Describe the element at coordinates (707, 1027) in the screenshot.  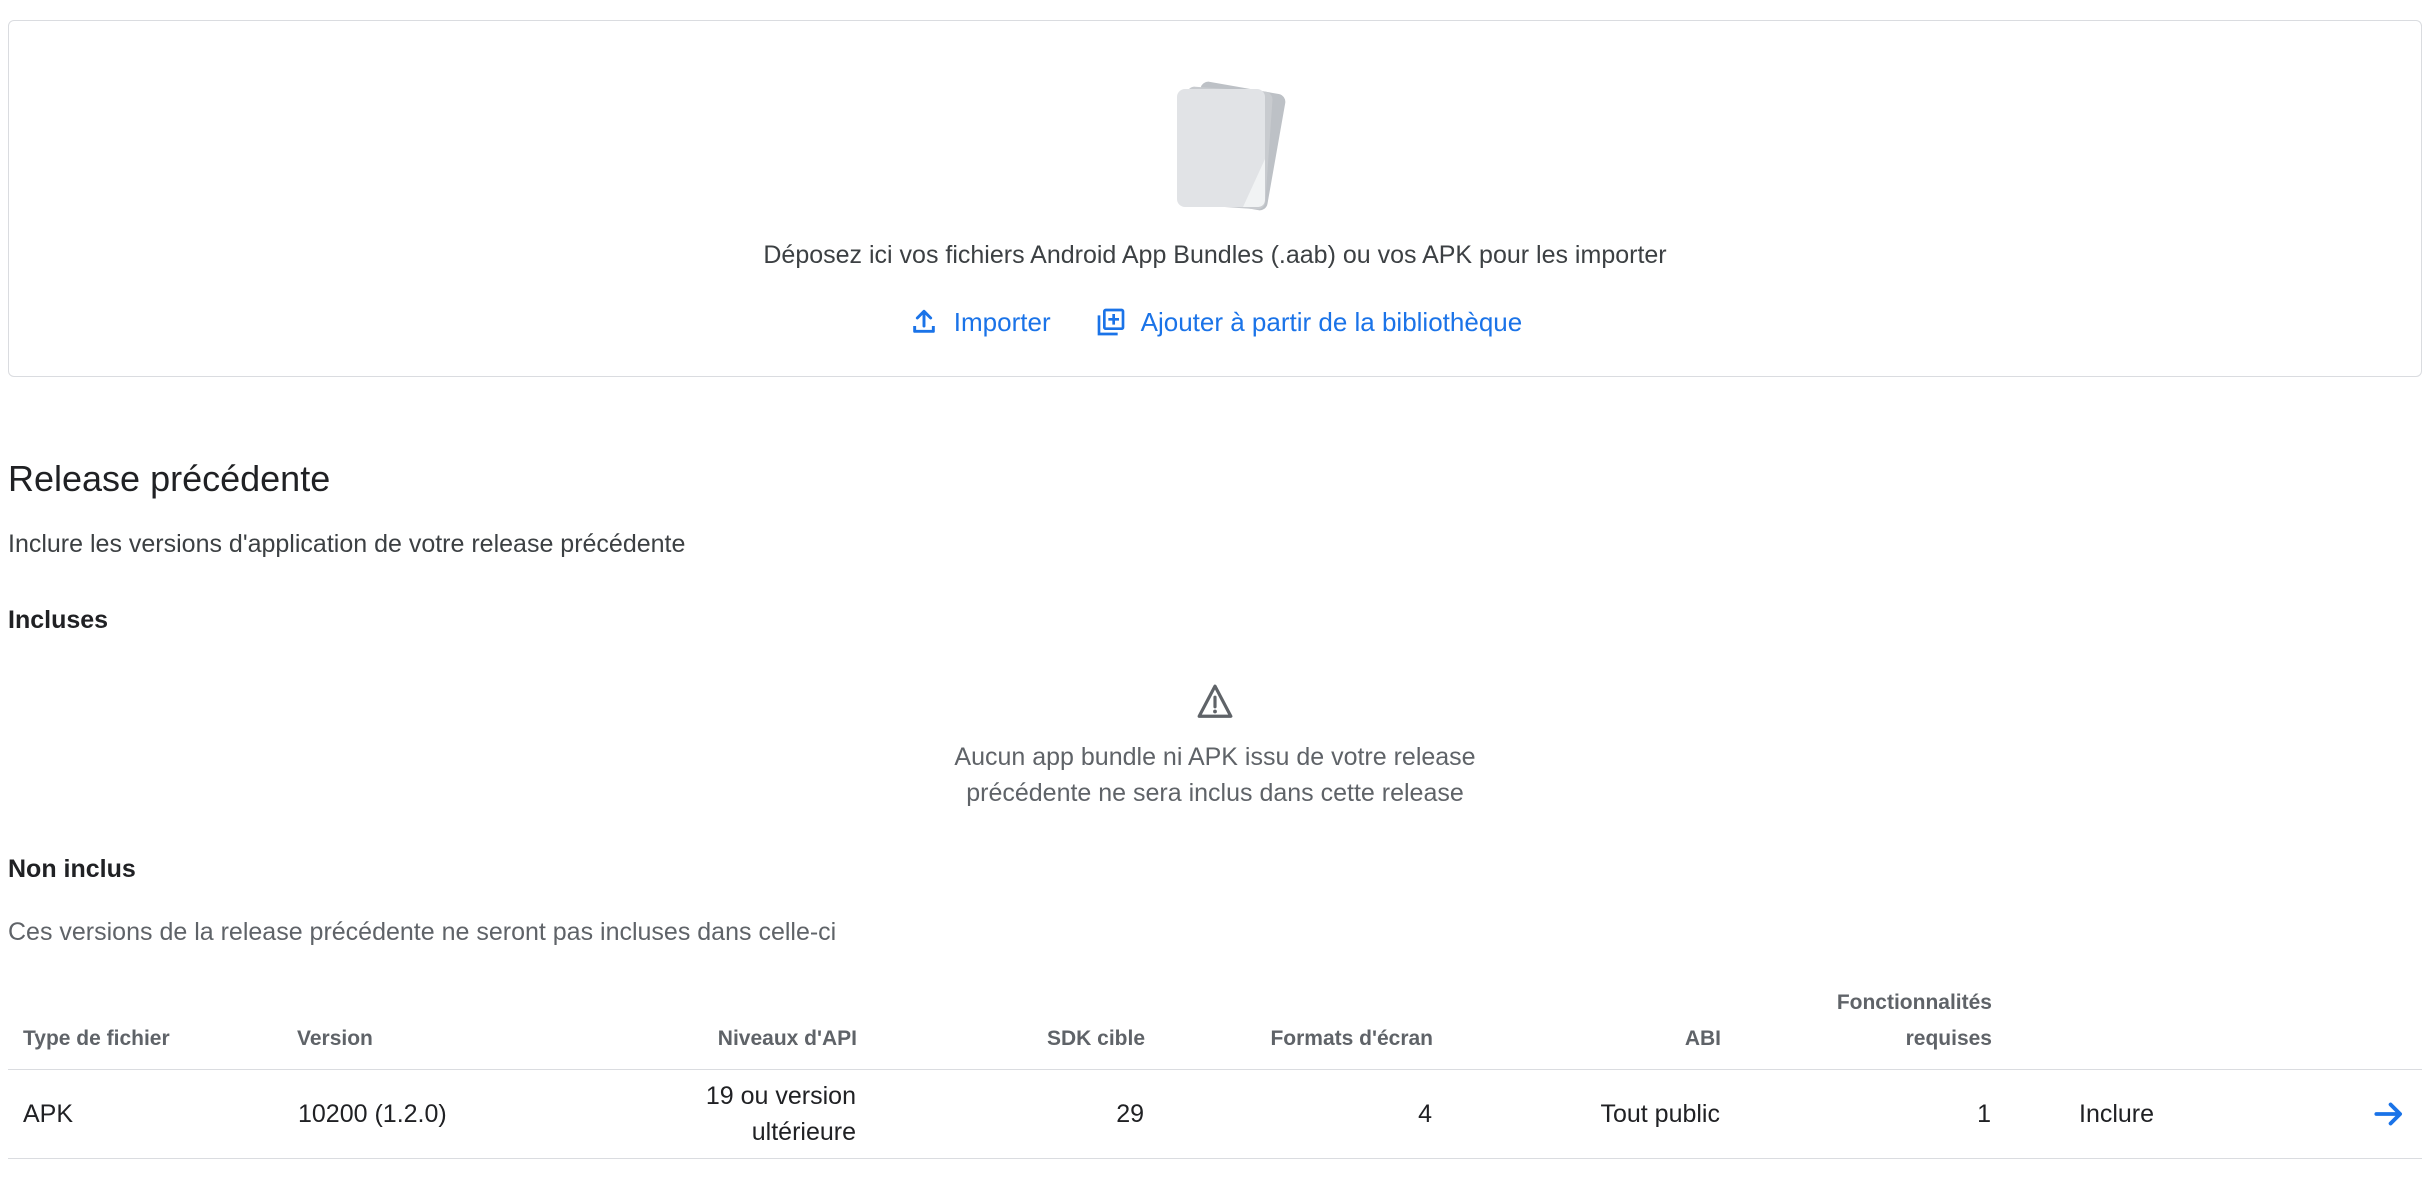
I see `header-api-levels: Niveaux d'API` at that location.